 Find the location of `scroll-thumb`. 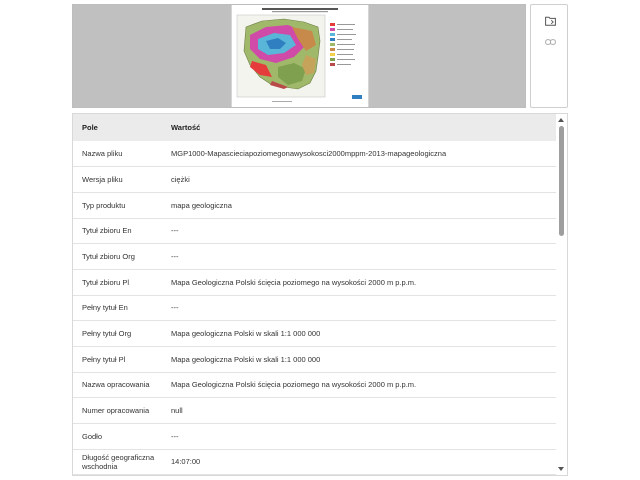

scroll-thumb is located at coordinates (561, 181).